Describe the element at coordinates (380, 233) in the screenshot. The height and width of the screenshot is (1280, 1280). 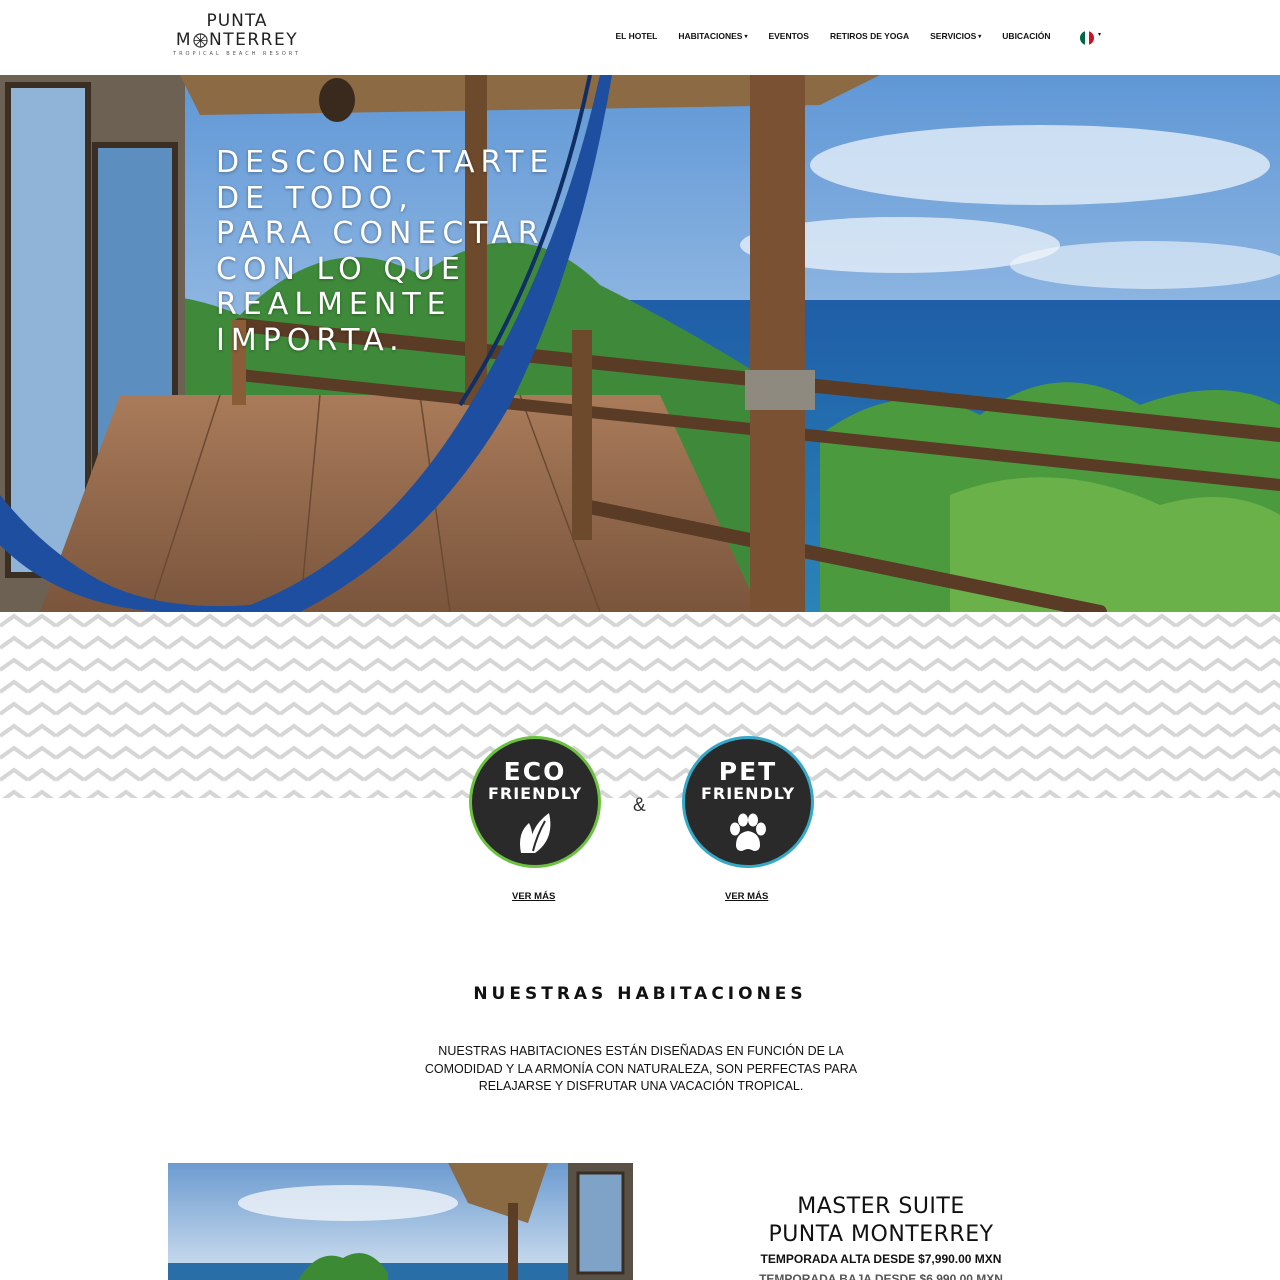
I see `hero-title-line: PARA CONECTAR` at that location.